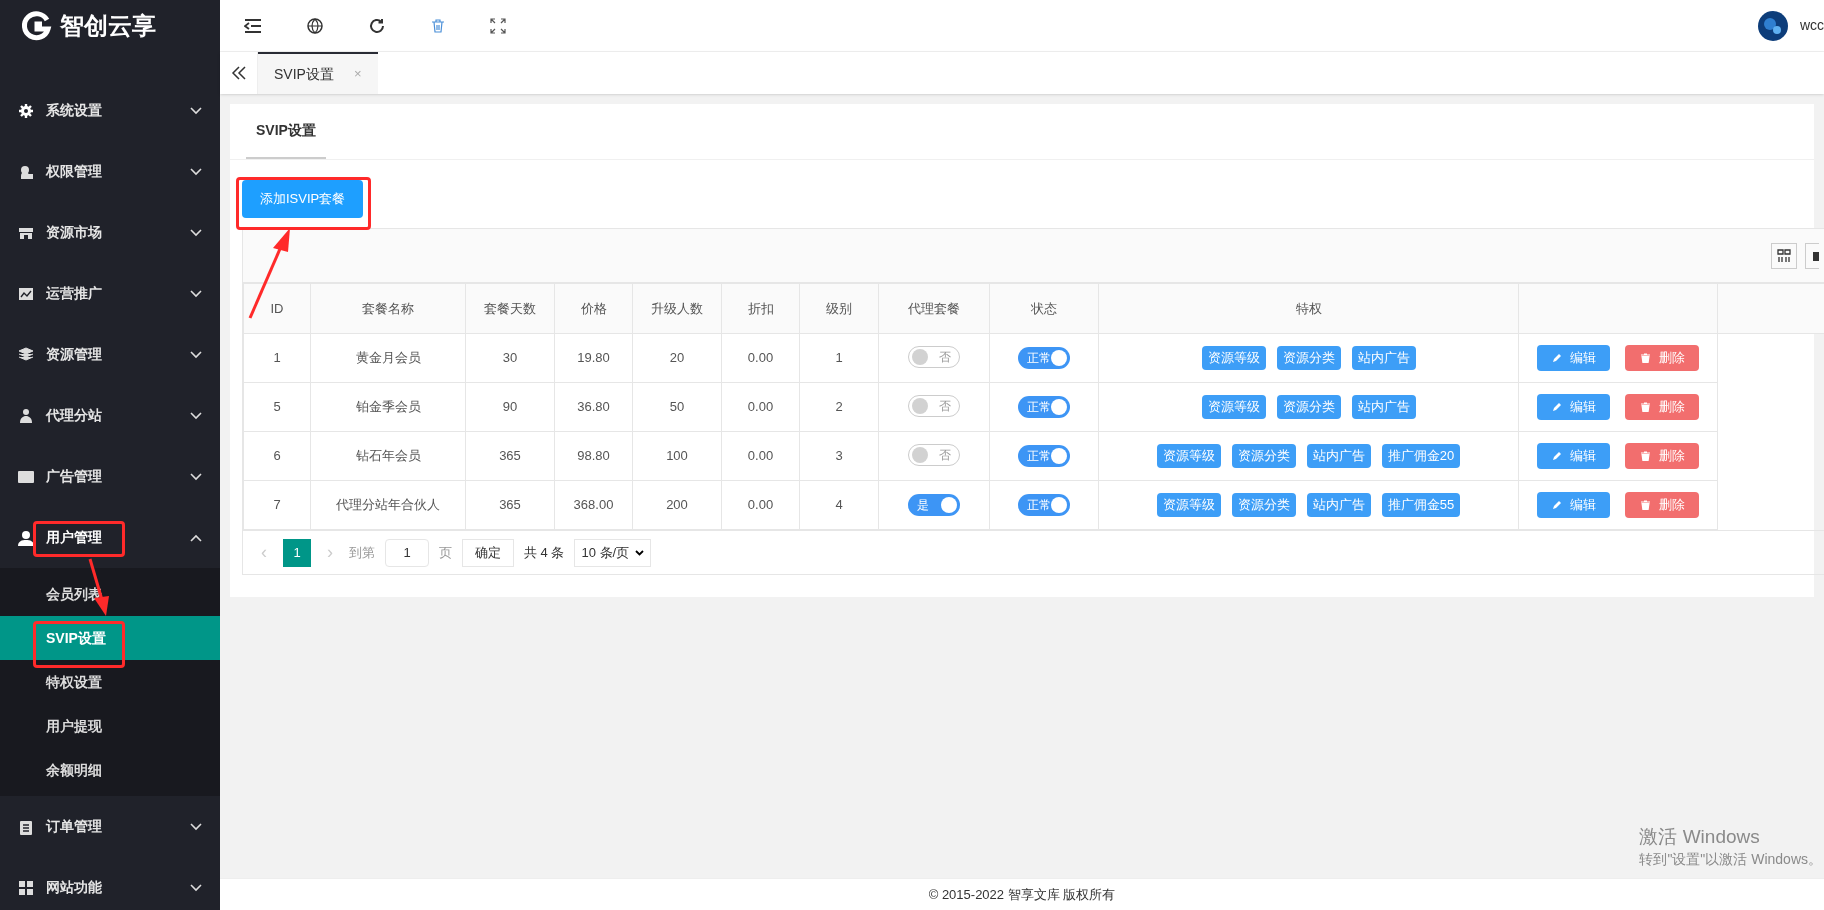  Describe the element at coordinates (445, 552) in the screenshot. I see `page-unit-label: 页` at that location.